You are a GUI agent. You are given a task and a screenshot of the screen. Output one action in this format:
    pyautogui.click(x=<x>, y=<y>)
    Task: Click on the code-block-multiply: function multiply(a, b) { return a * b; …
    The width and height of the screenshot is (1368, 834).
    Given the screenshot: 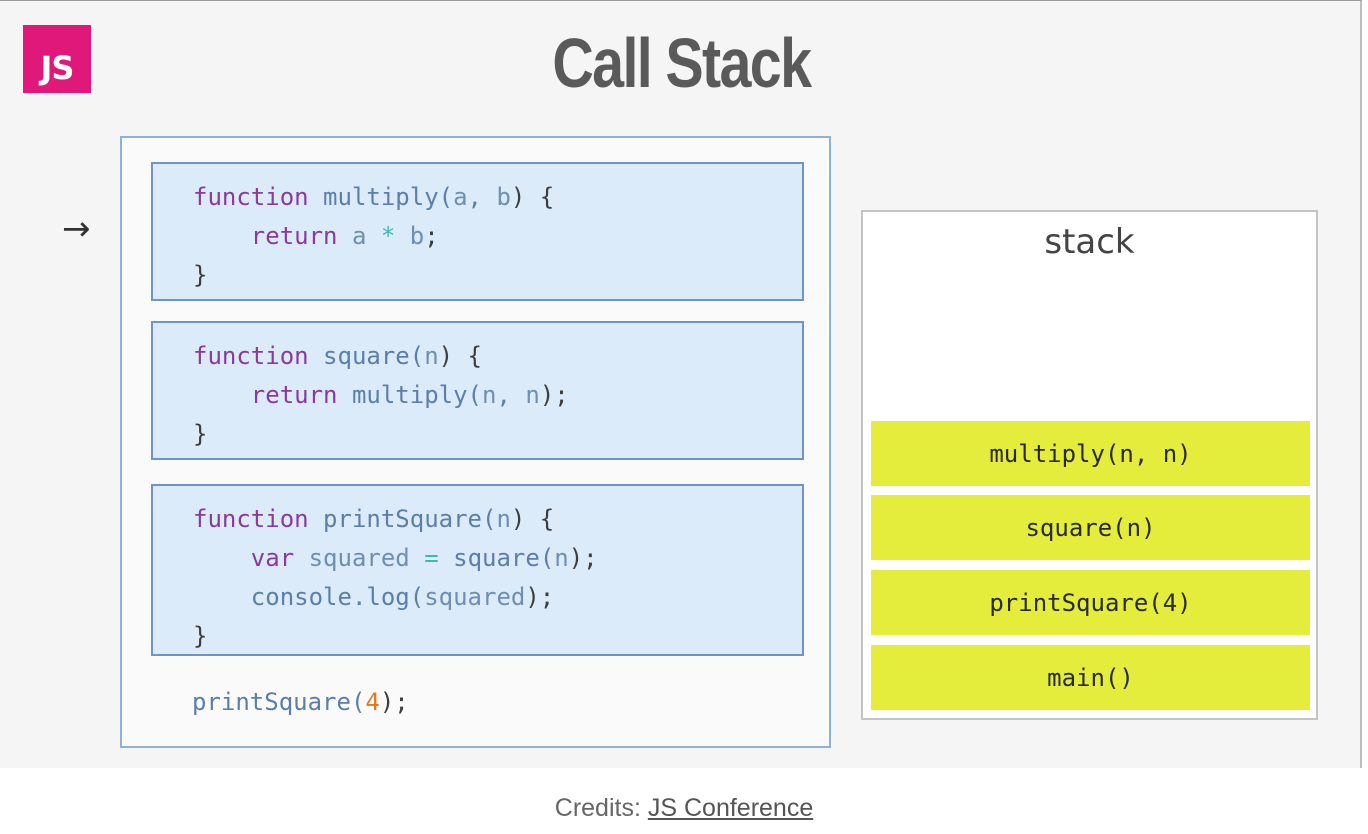 What is the action you would take?
    pyautogui.click(x=477, y=231)
    